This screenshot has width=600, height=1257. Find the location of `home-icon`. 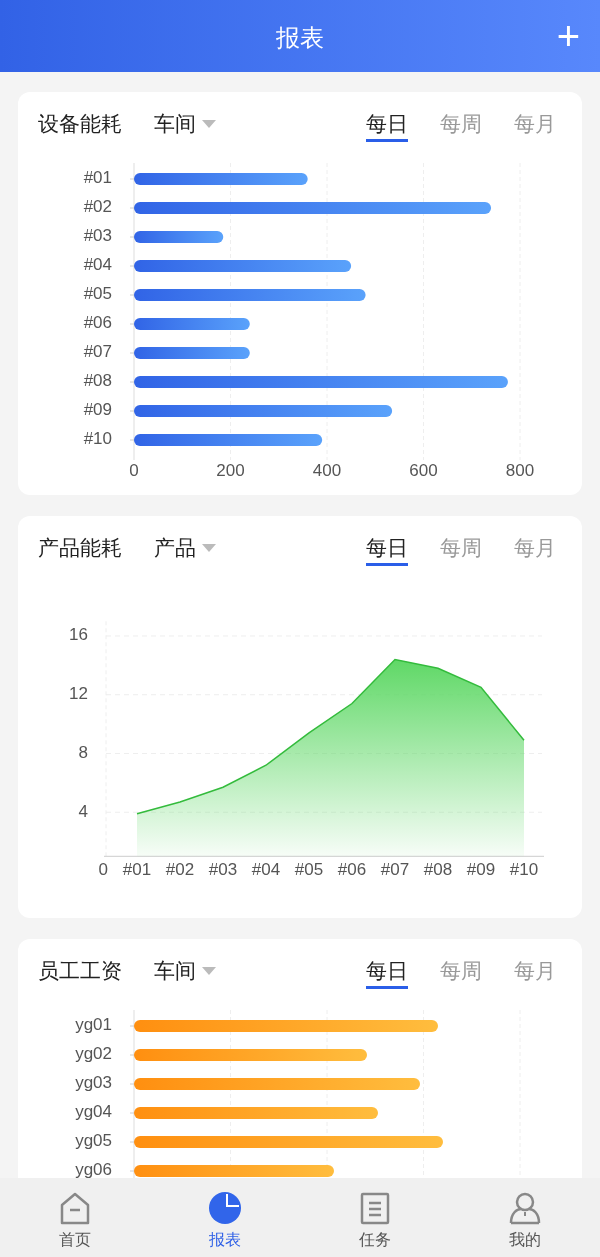

home-icon is located at coordinates (75, 1208).